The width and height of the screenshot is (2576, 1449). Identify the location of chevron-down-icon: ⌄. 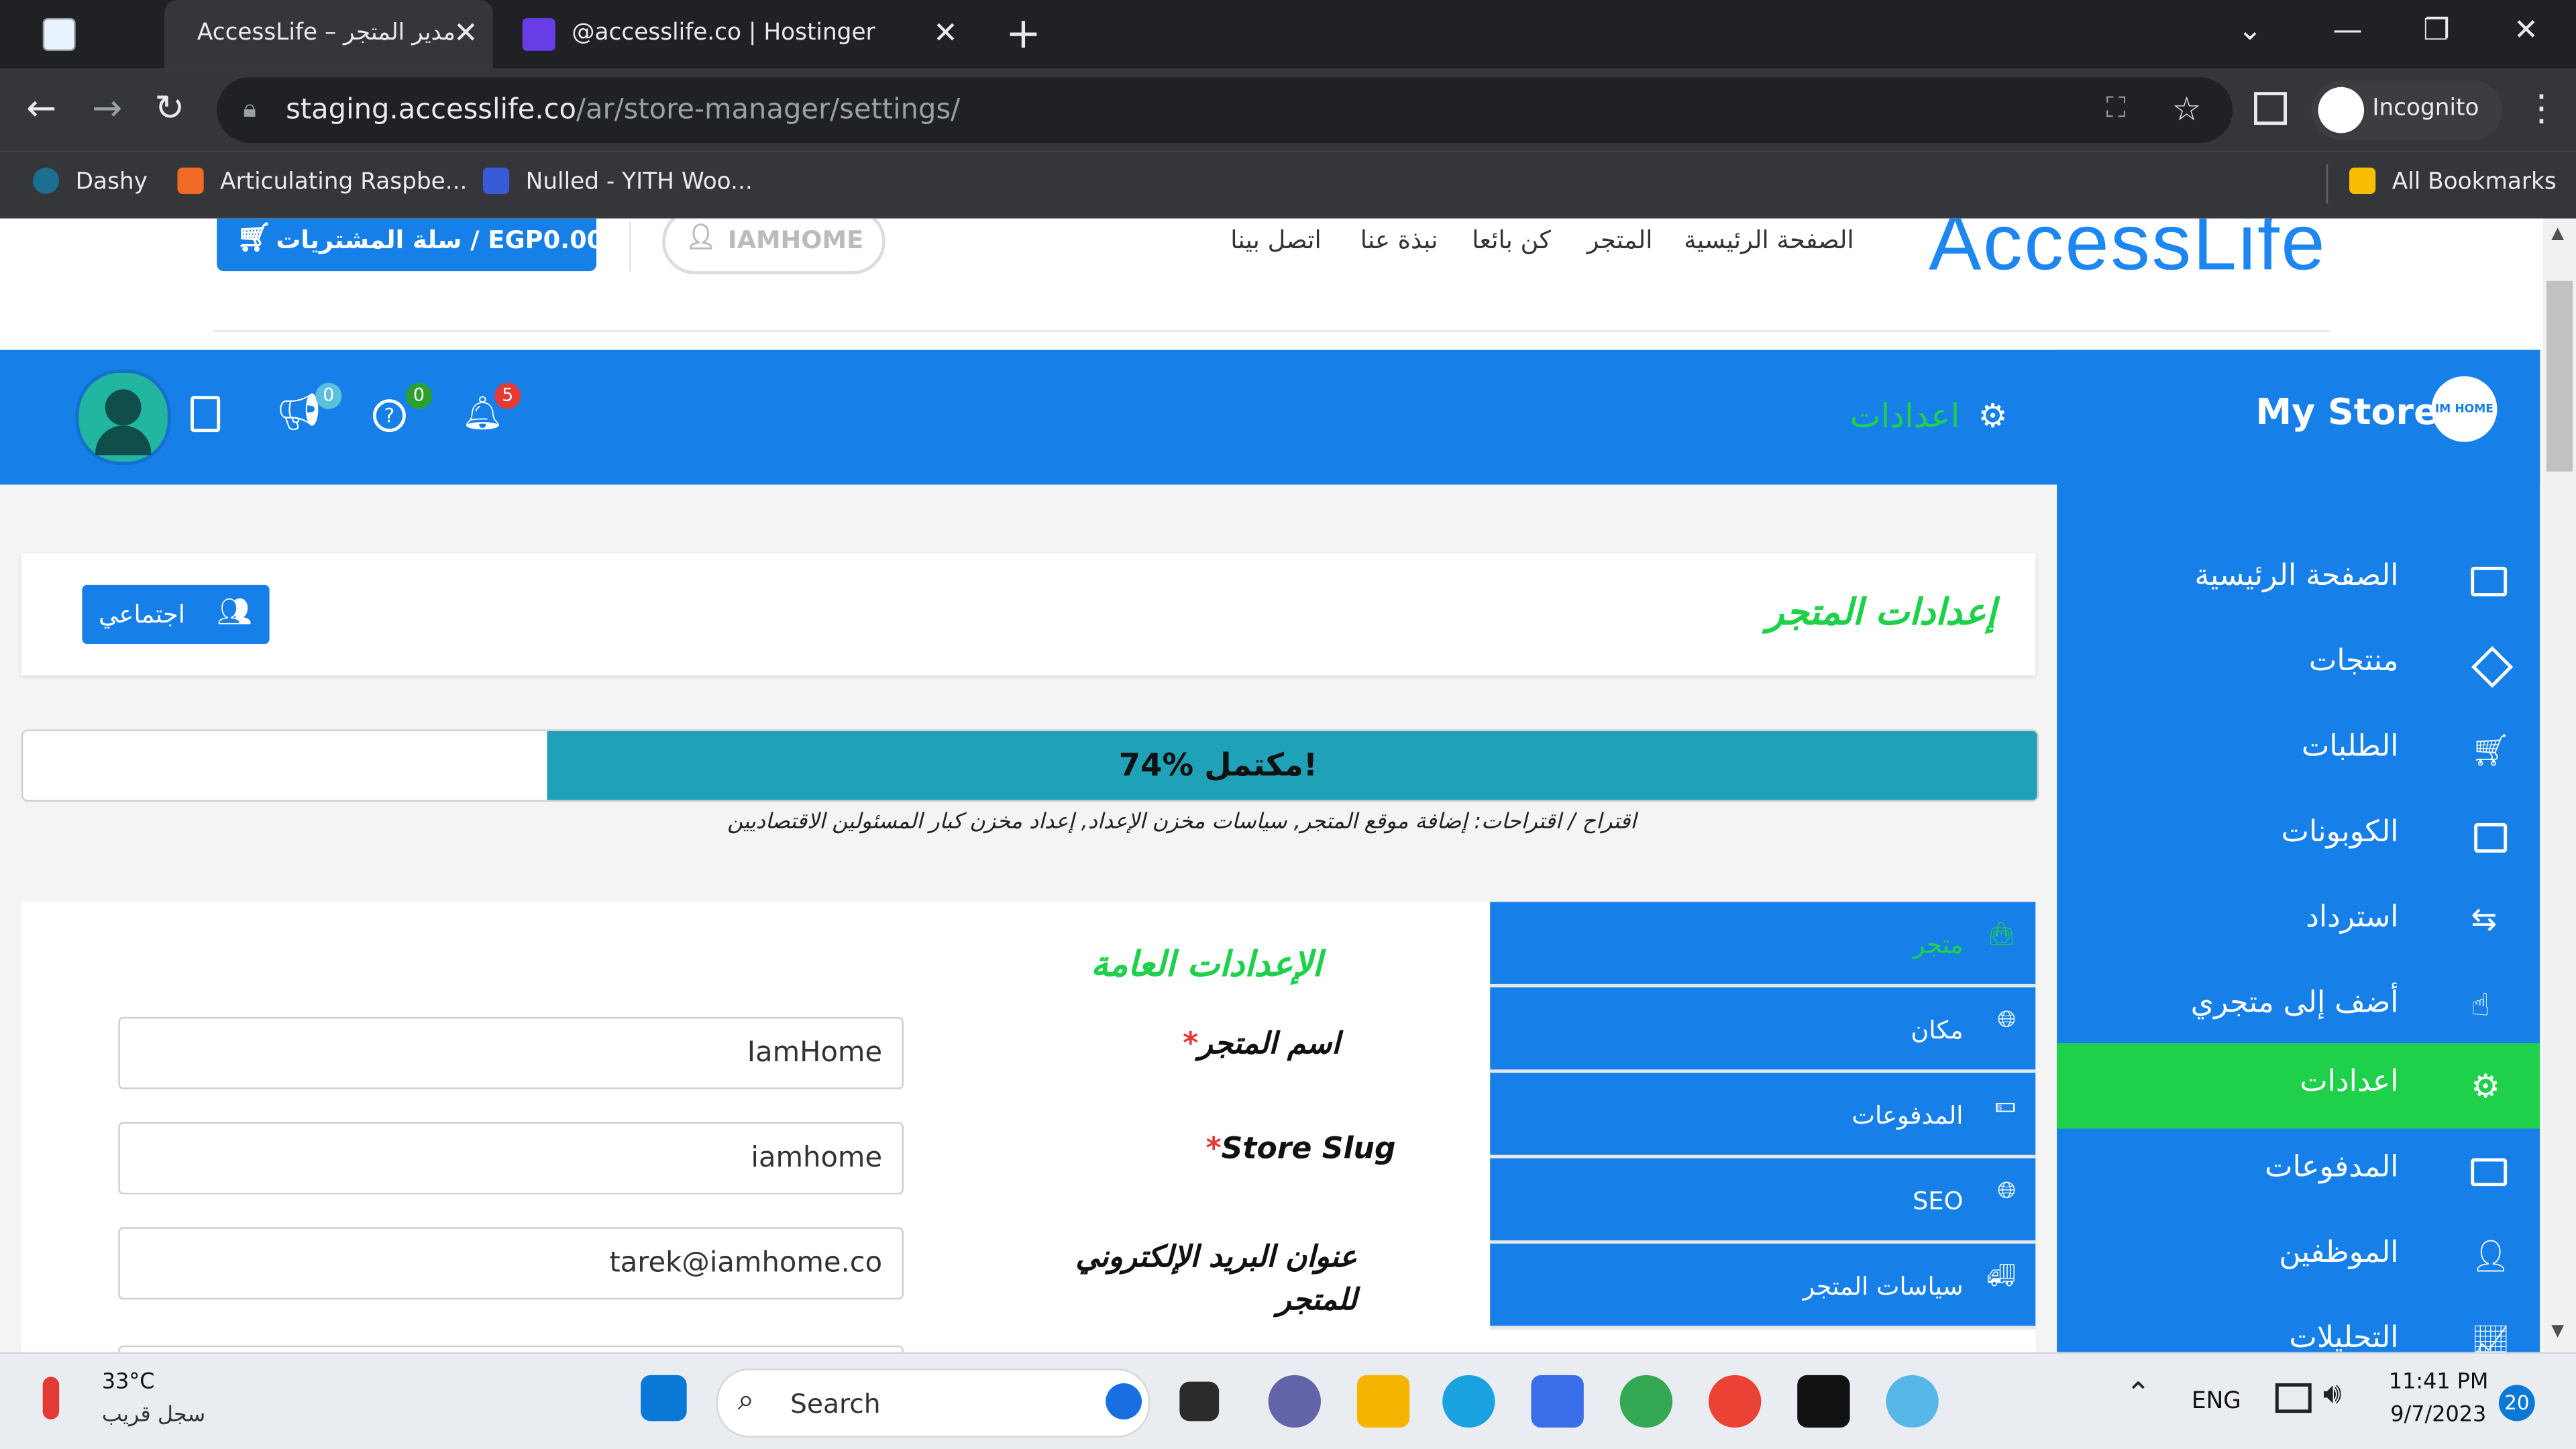
(2250, 30).